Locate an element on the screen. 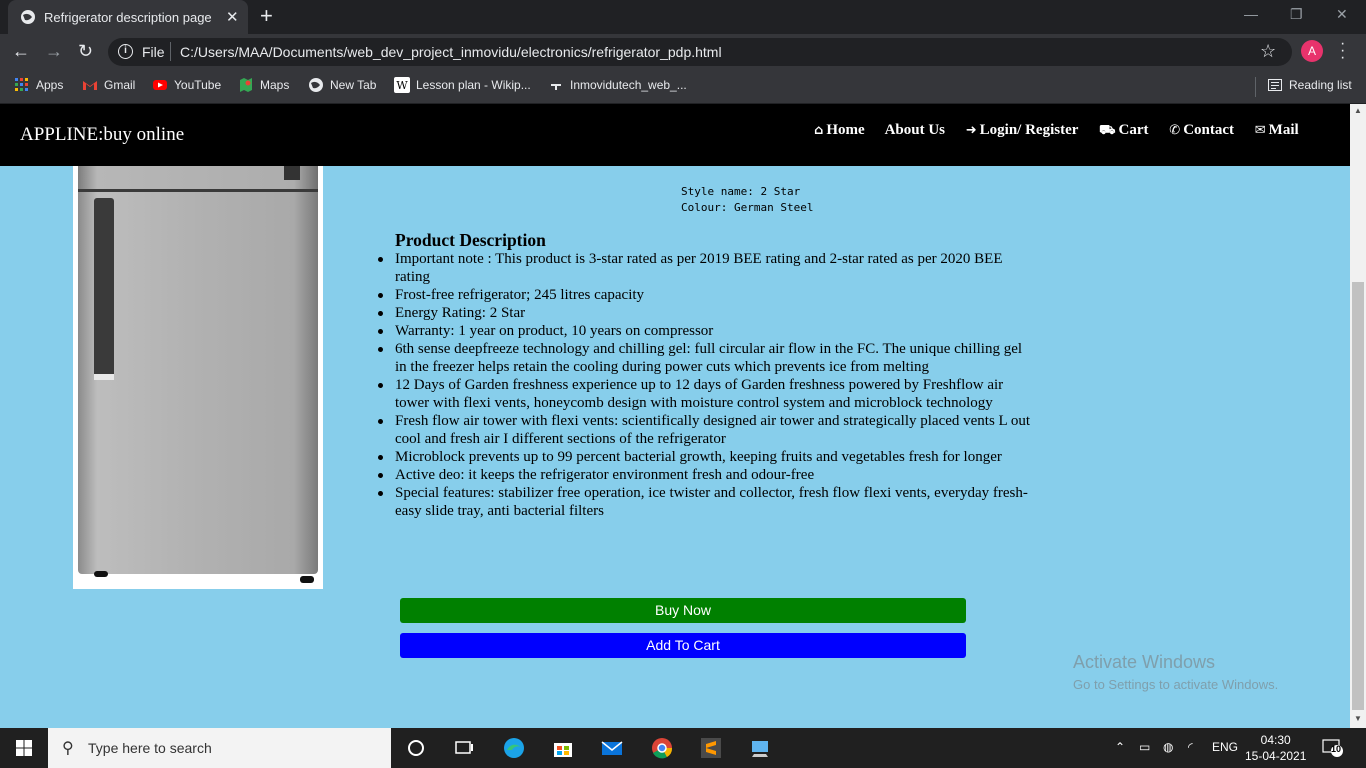 This screenshot has width=1366, height=768. site-brand: APPLINE:buy online is located at coordinates (102, 135).